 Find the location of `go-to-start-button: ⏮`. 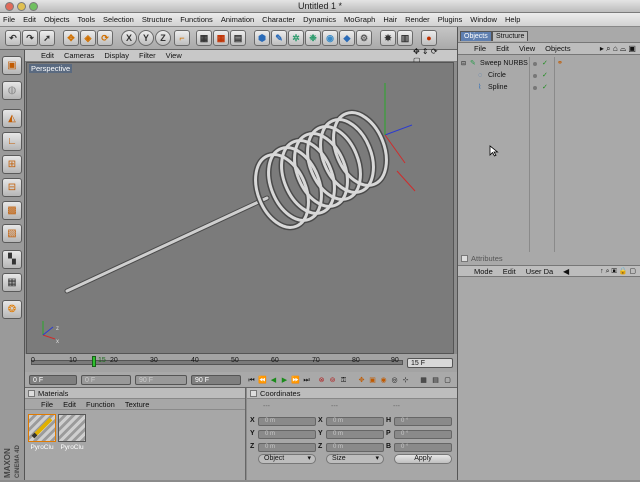

go-to-start-button: ⏮ is located at coordinates (251, 380).